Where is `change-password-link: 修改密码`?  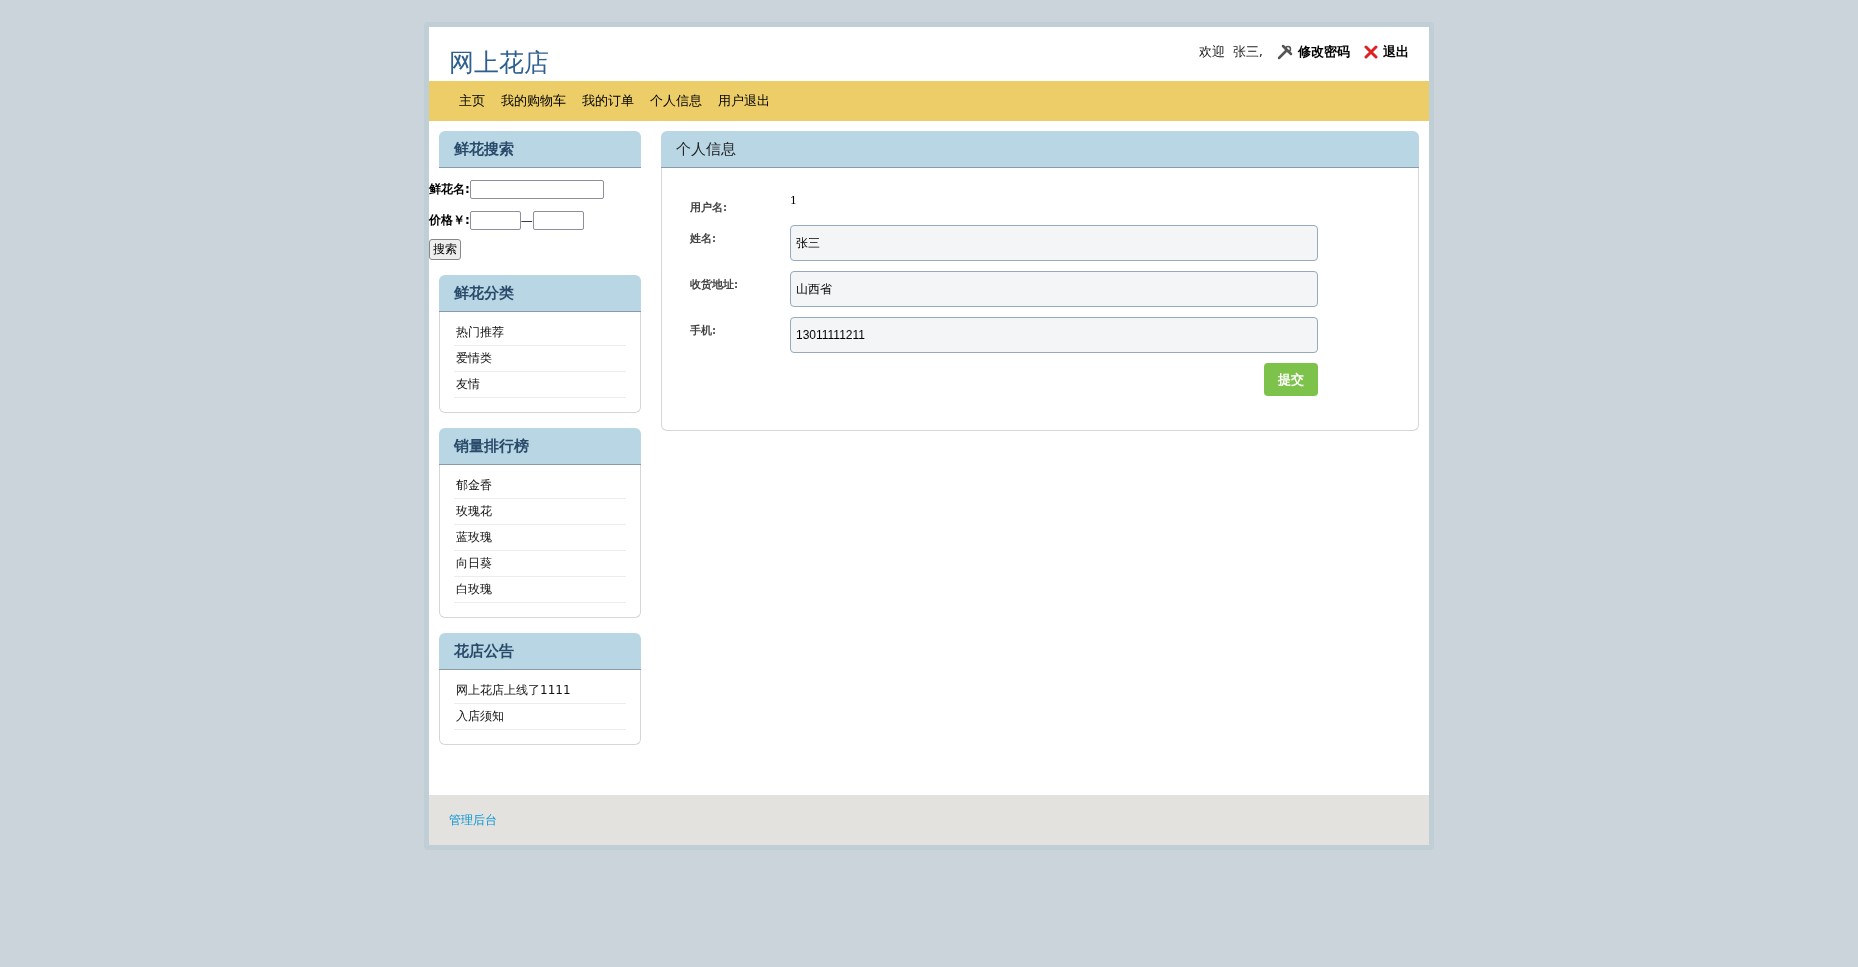 change-password-link: 修改密码 is located at coordinates (1313, 52).